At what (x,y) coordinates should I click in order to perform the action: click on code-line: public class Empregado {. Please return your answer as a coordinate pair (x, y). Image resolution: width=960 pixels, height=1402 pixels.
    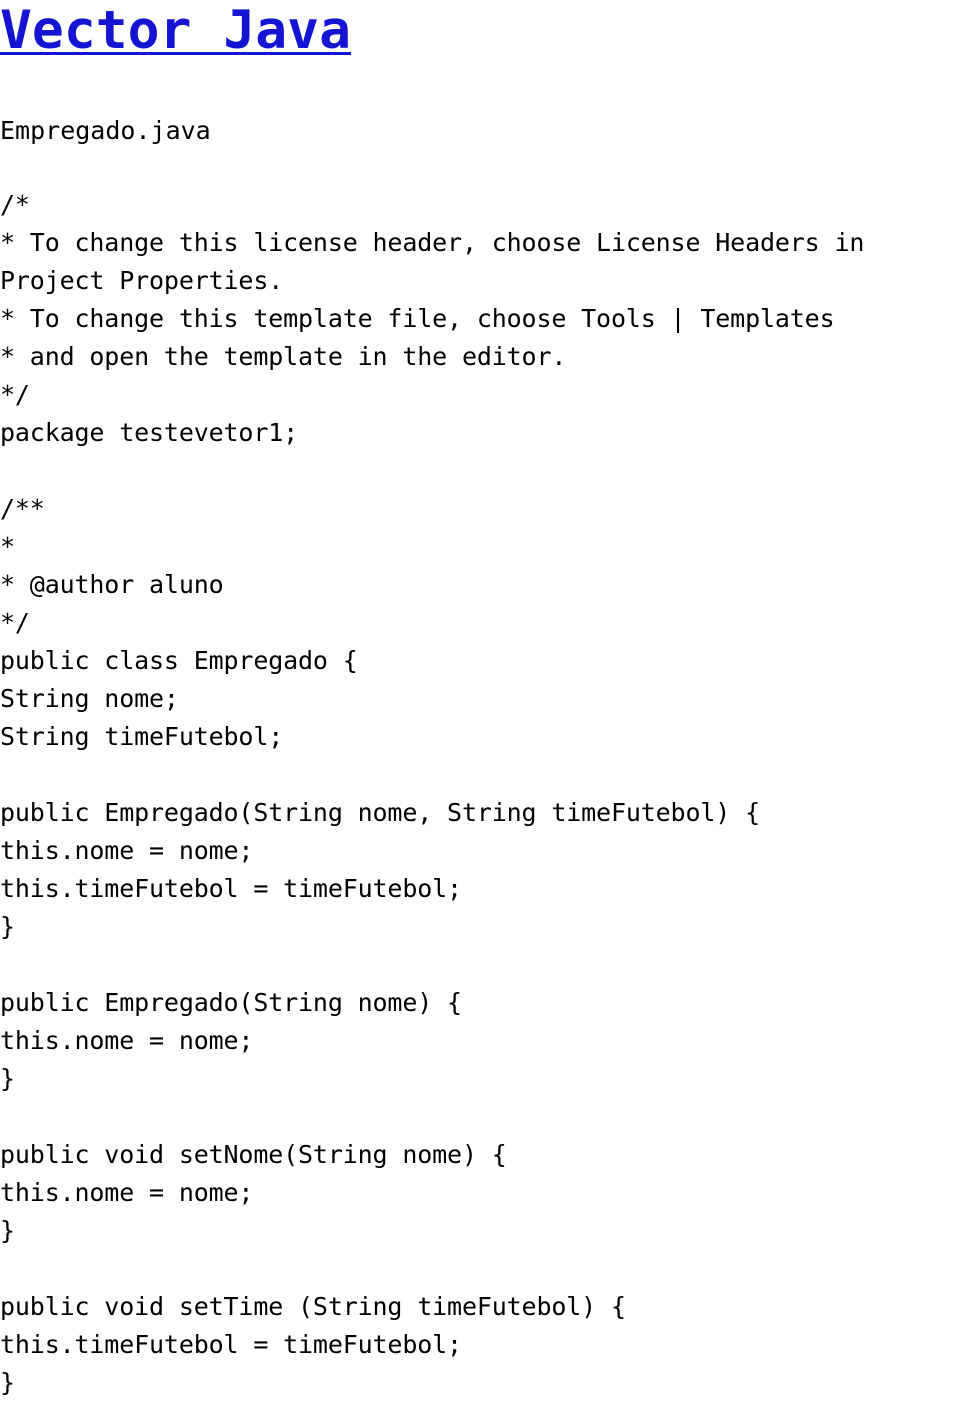
    Looking at the image, I should click on (179, 660).